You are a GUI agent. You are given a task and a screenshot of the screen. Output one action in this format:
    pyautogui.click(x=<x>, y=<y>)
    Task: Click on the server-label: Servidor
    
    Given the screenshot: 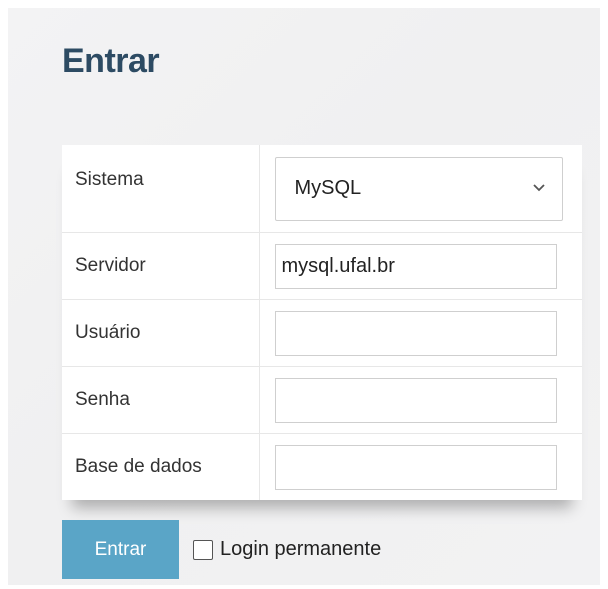 What is the action you would take?
    pyautogui.click(x=161, y=266)
    